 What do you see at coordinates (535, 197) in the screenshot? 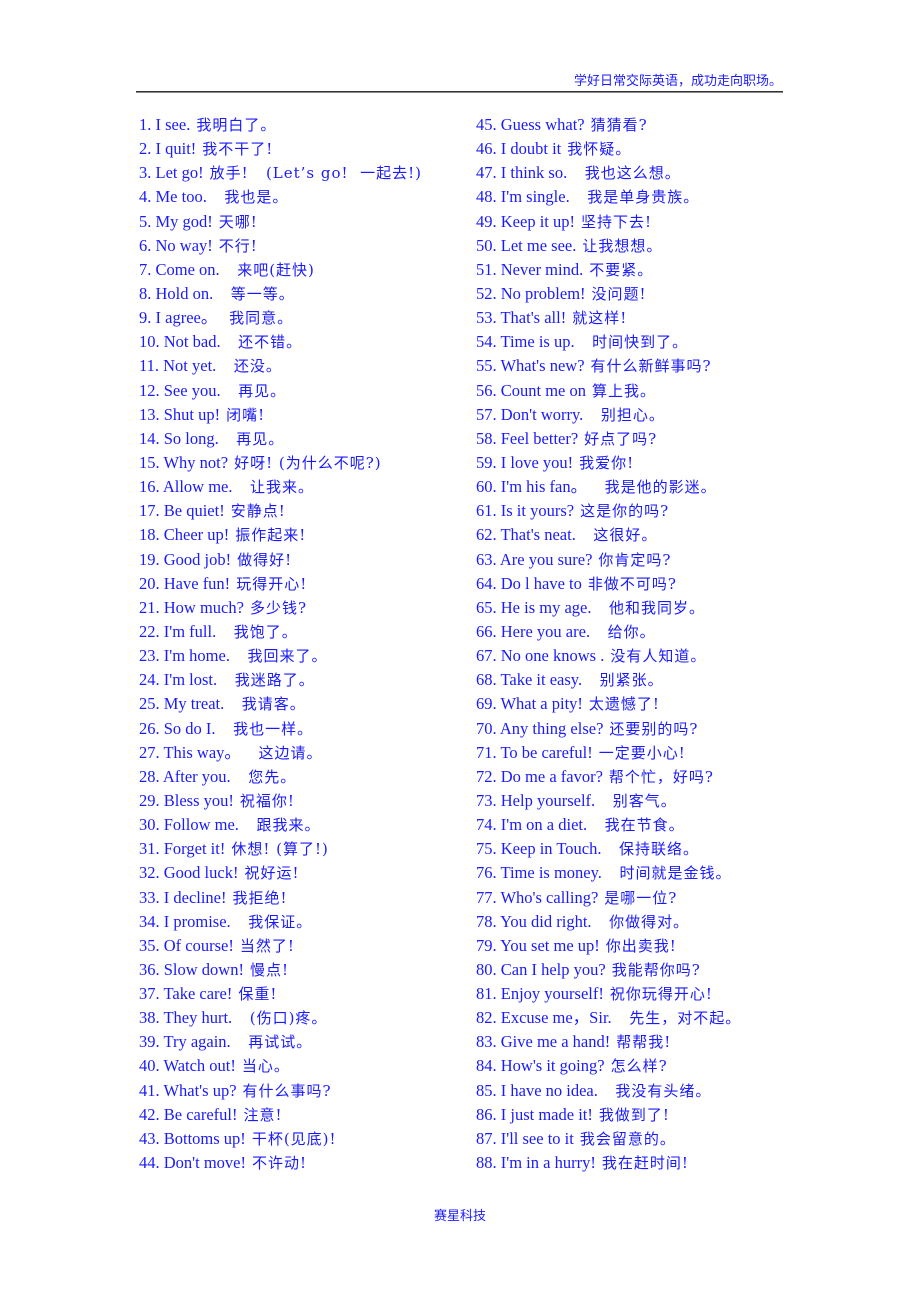
I see `phrase-english: I'm single.` at bounding box center [535, 197].